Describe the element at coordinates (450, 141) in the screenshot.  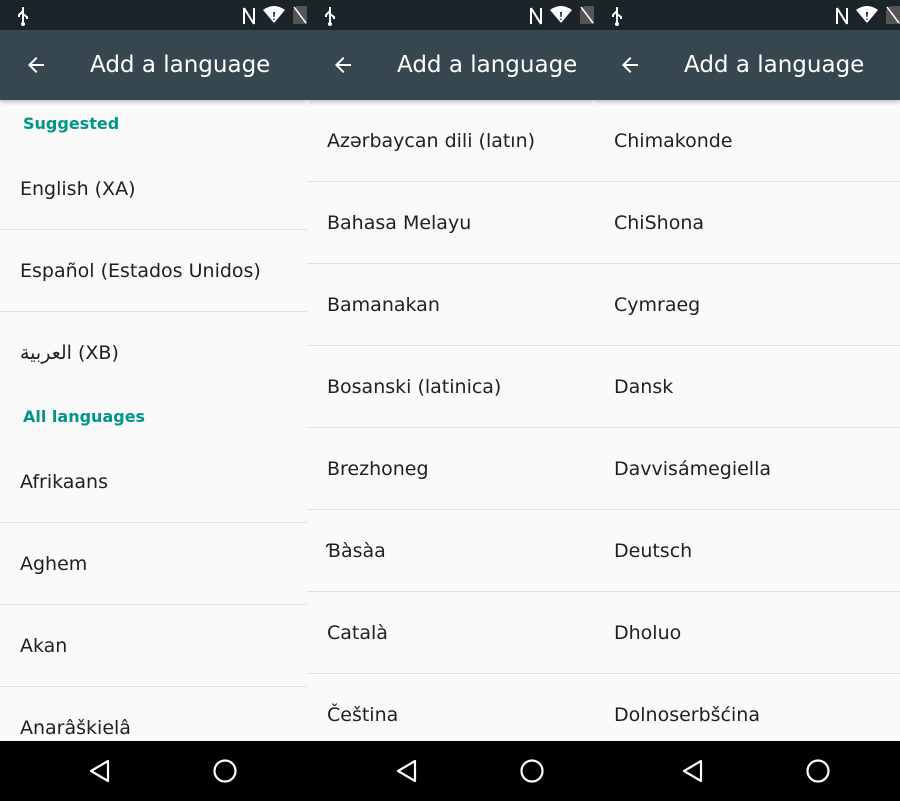
I see `language-item: Azərbaycan dili (latın)` at that location.